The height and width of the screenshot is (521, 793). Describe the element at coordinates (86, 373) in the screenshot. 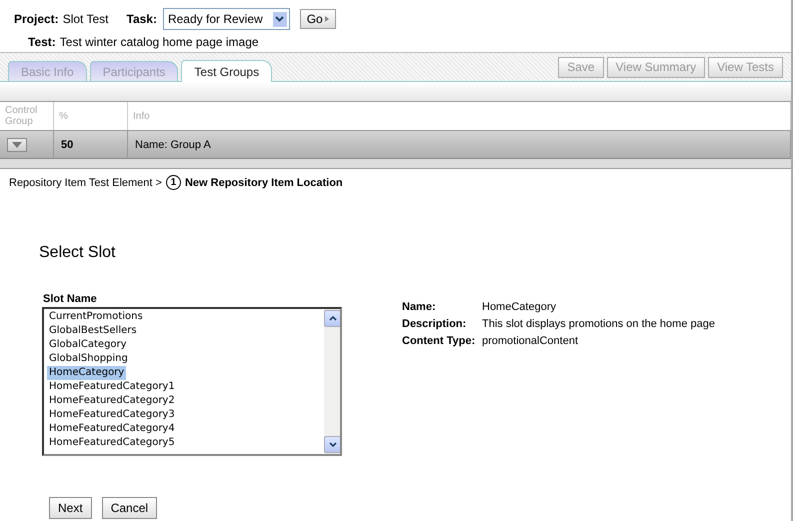

I see `list-item: HomeCategory` at that location.